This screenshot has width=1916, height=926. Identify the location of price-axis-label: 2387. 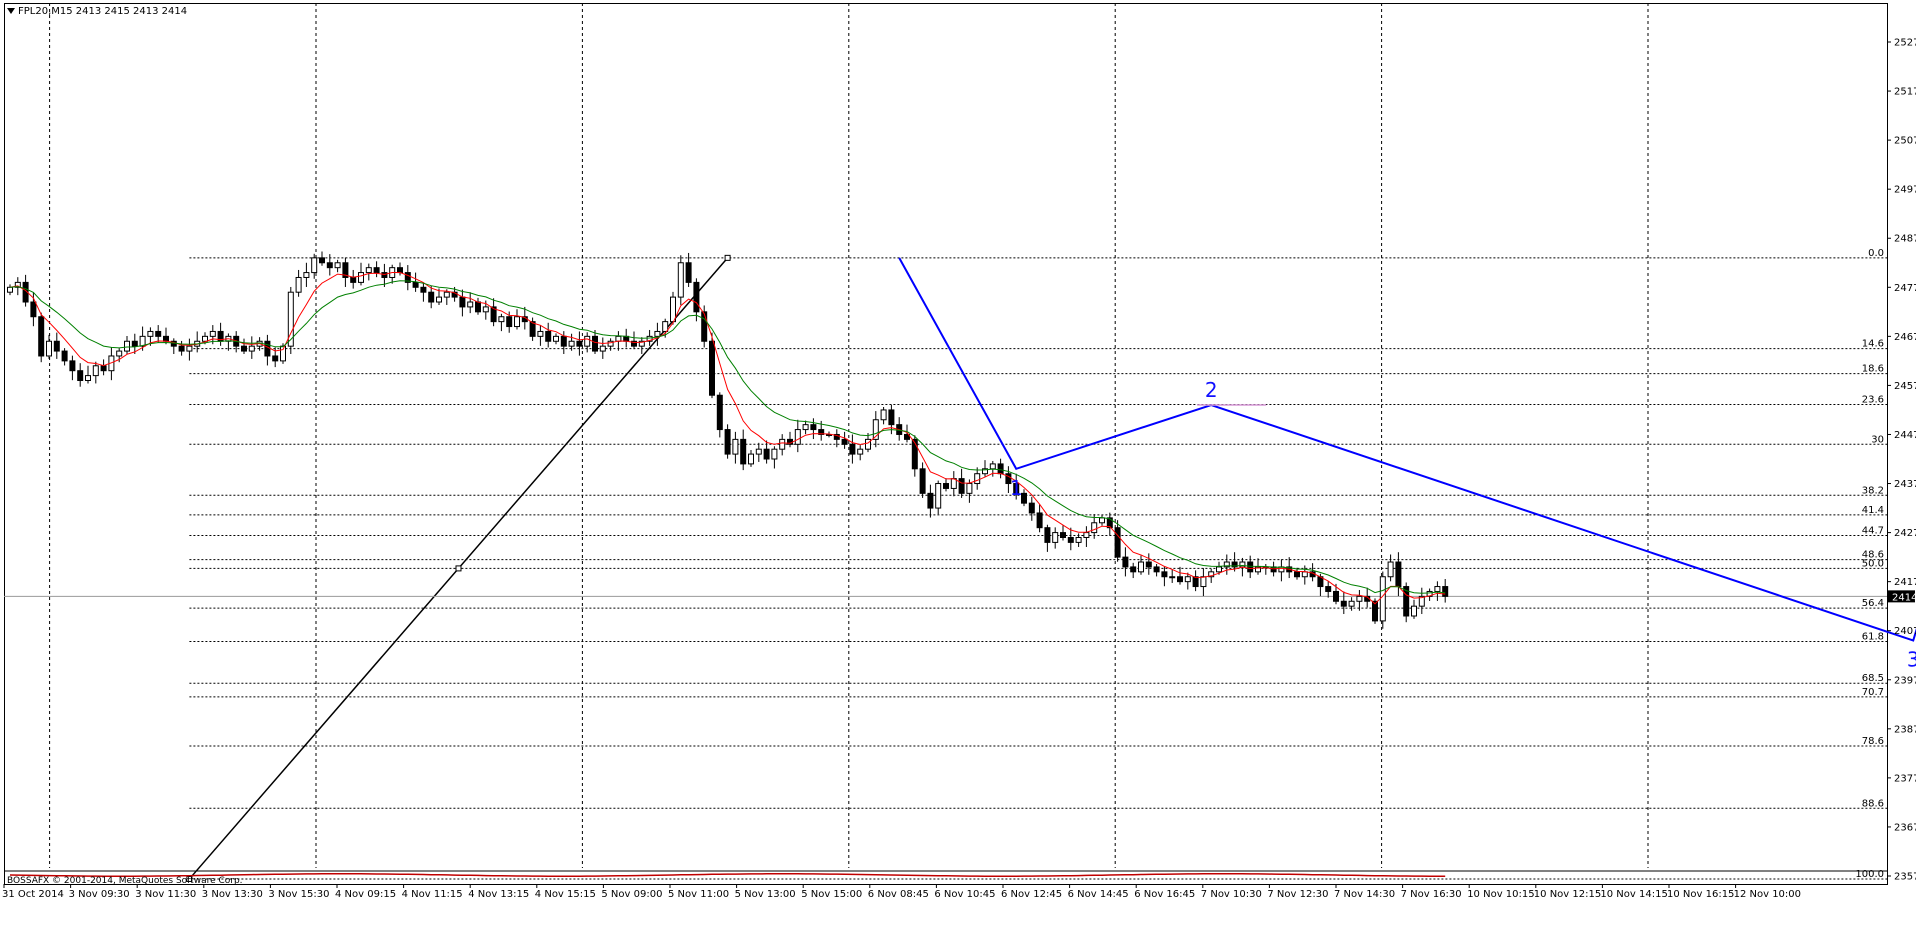
(1905, 729).